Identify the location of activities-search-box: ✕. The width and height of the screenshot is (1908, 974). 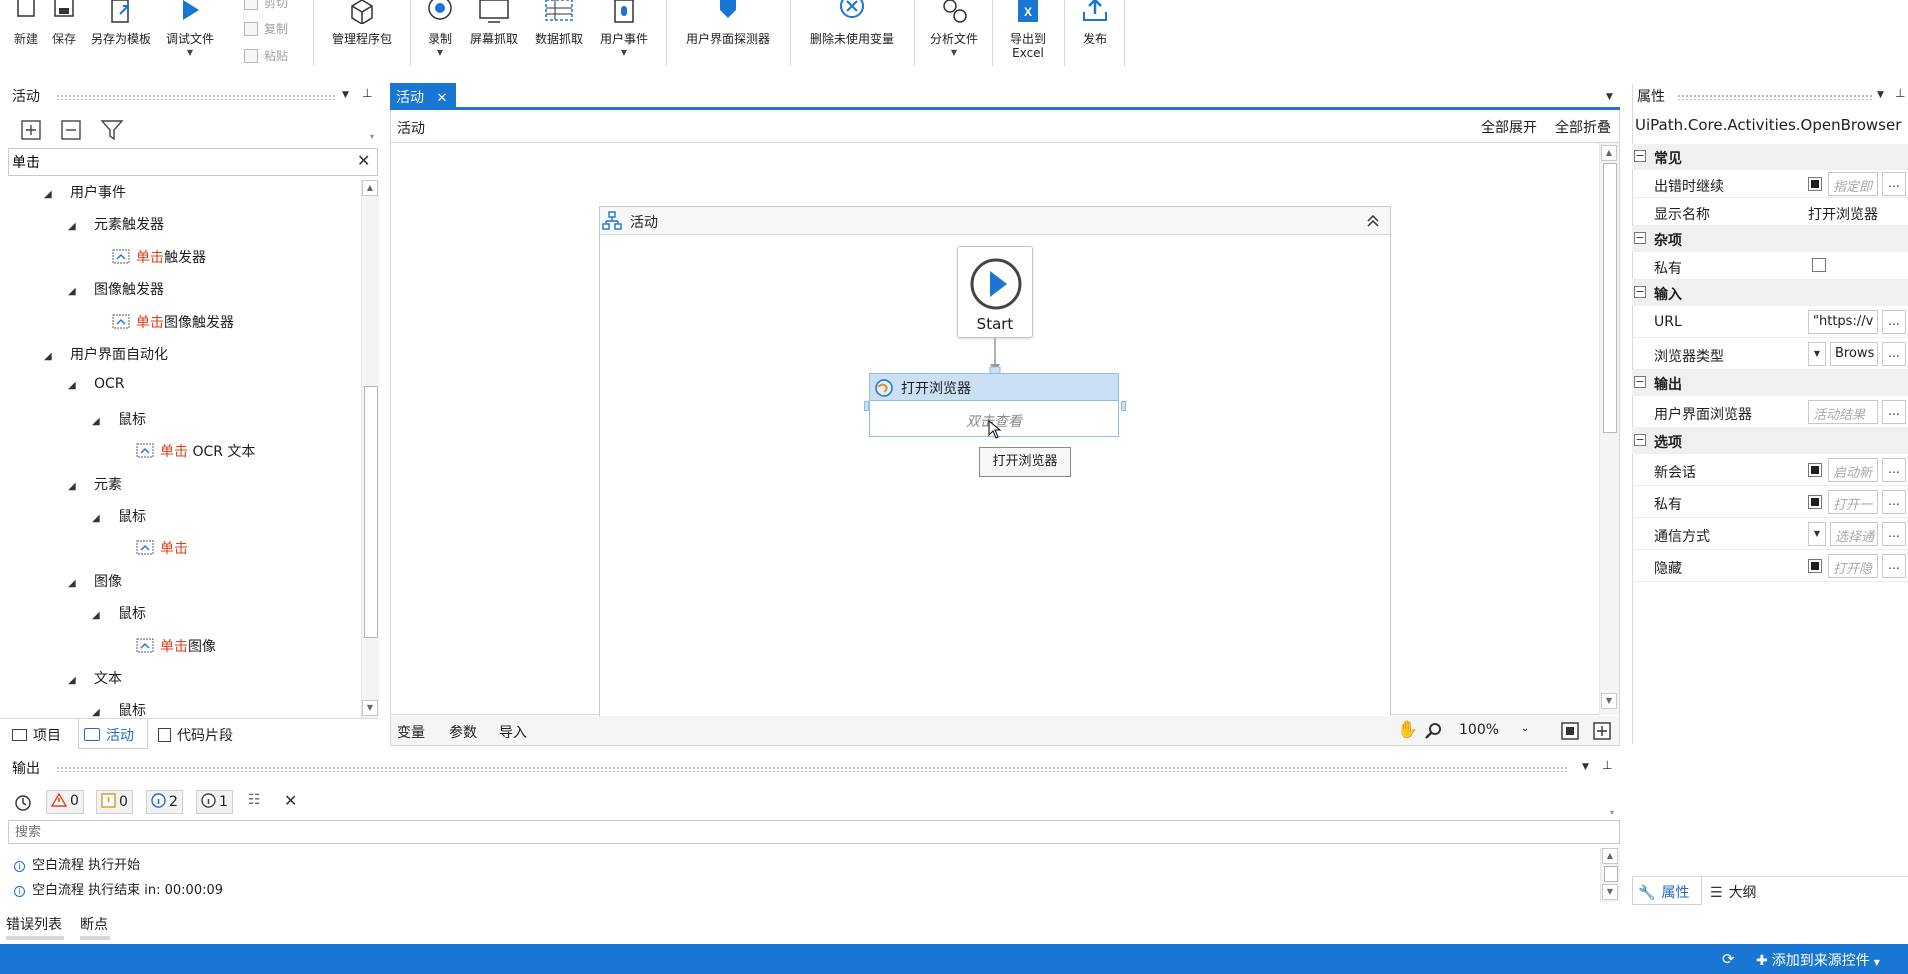
(193, 162).